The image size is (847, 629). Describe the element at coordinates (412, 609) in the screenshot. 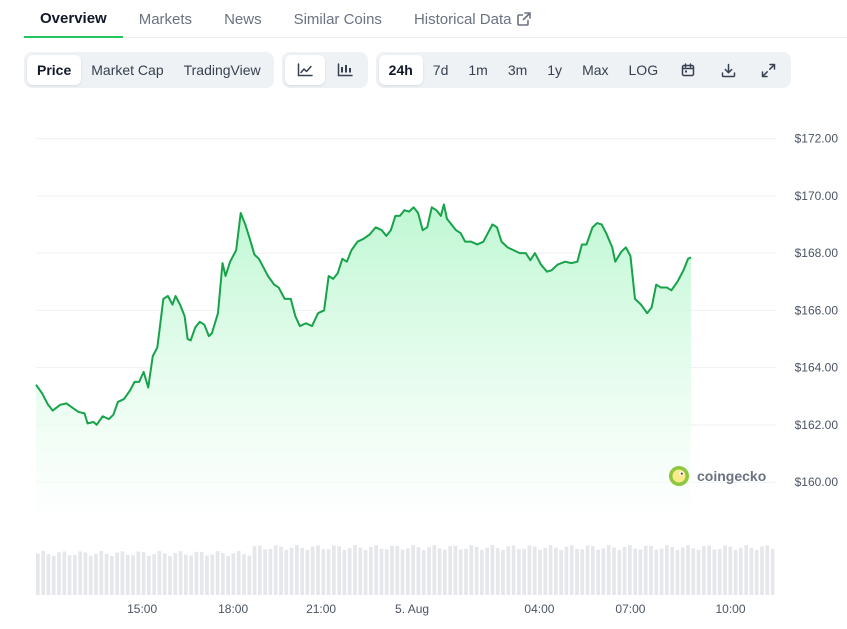

I see `x-tick-label: 5. Aug` at that location.